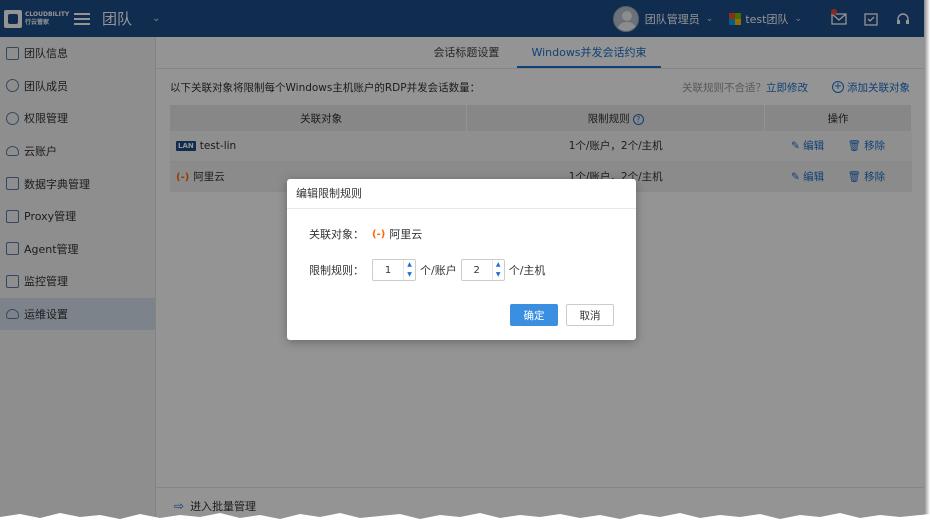 This screenshot has width=930, height=523. Describe the element at coordinates (476, 270) in the screenshot. I see `host-limit-input` at that location.